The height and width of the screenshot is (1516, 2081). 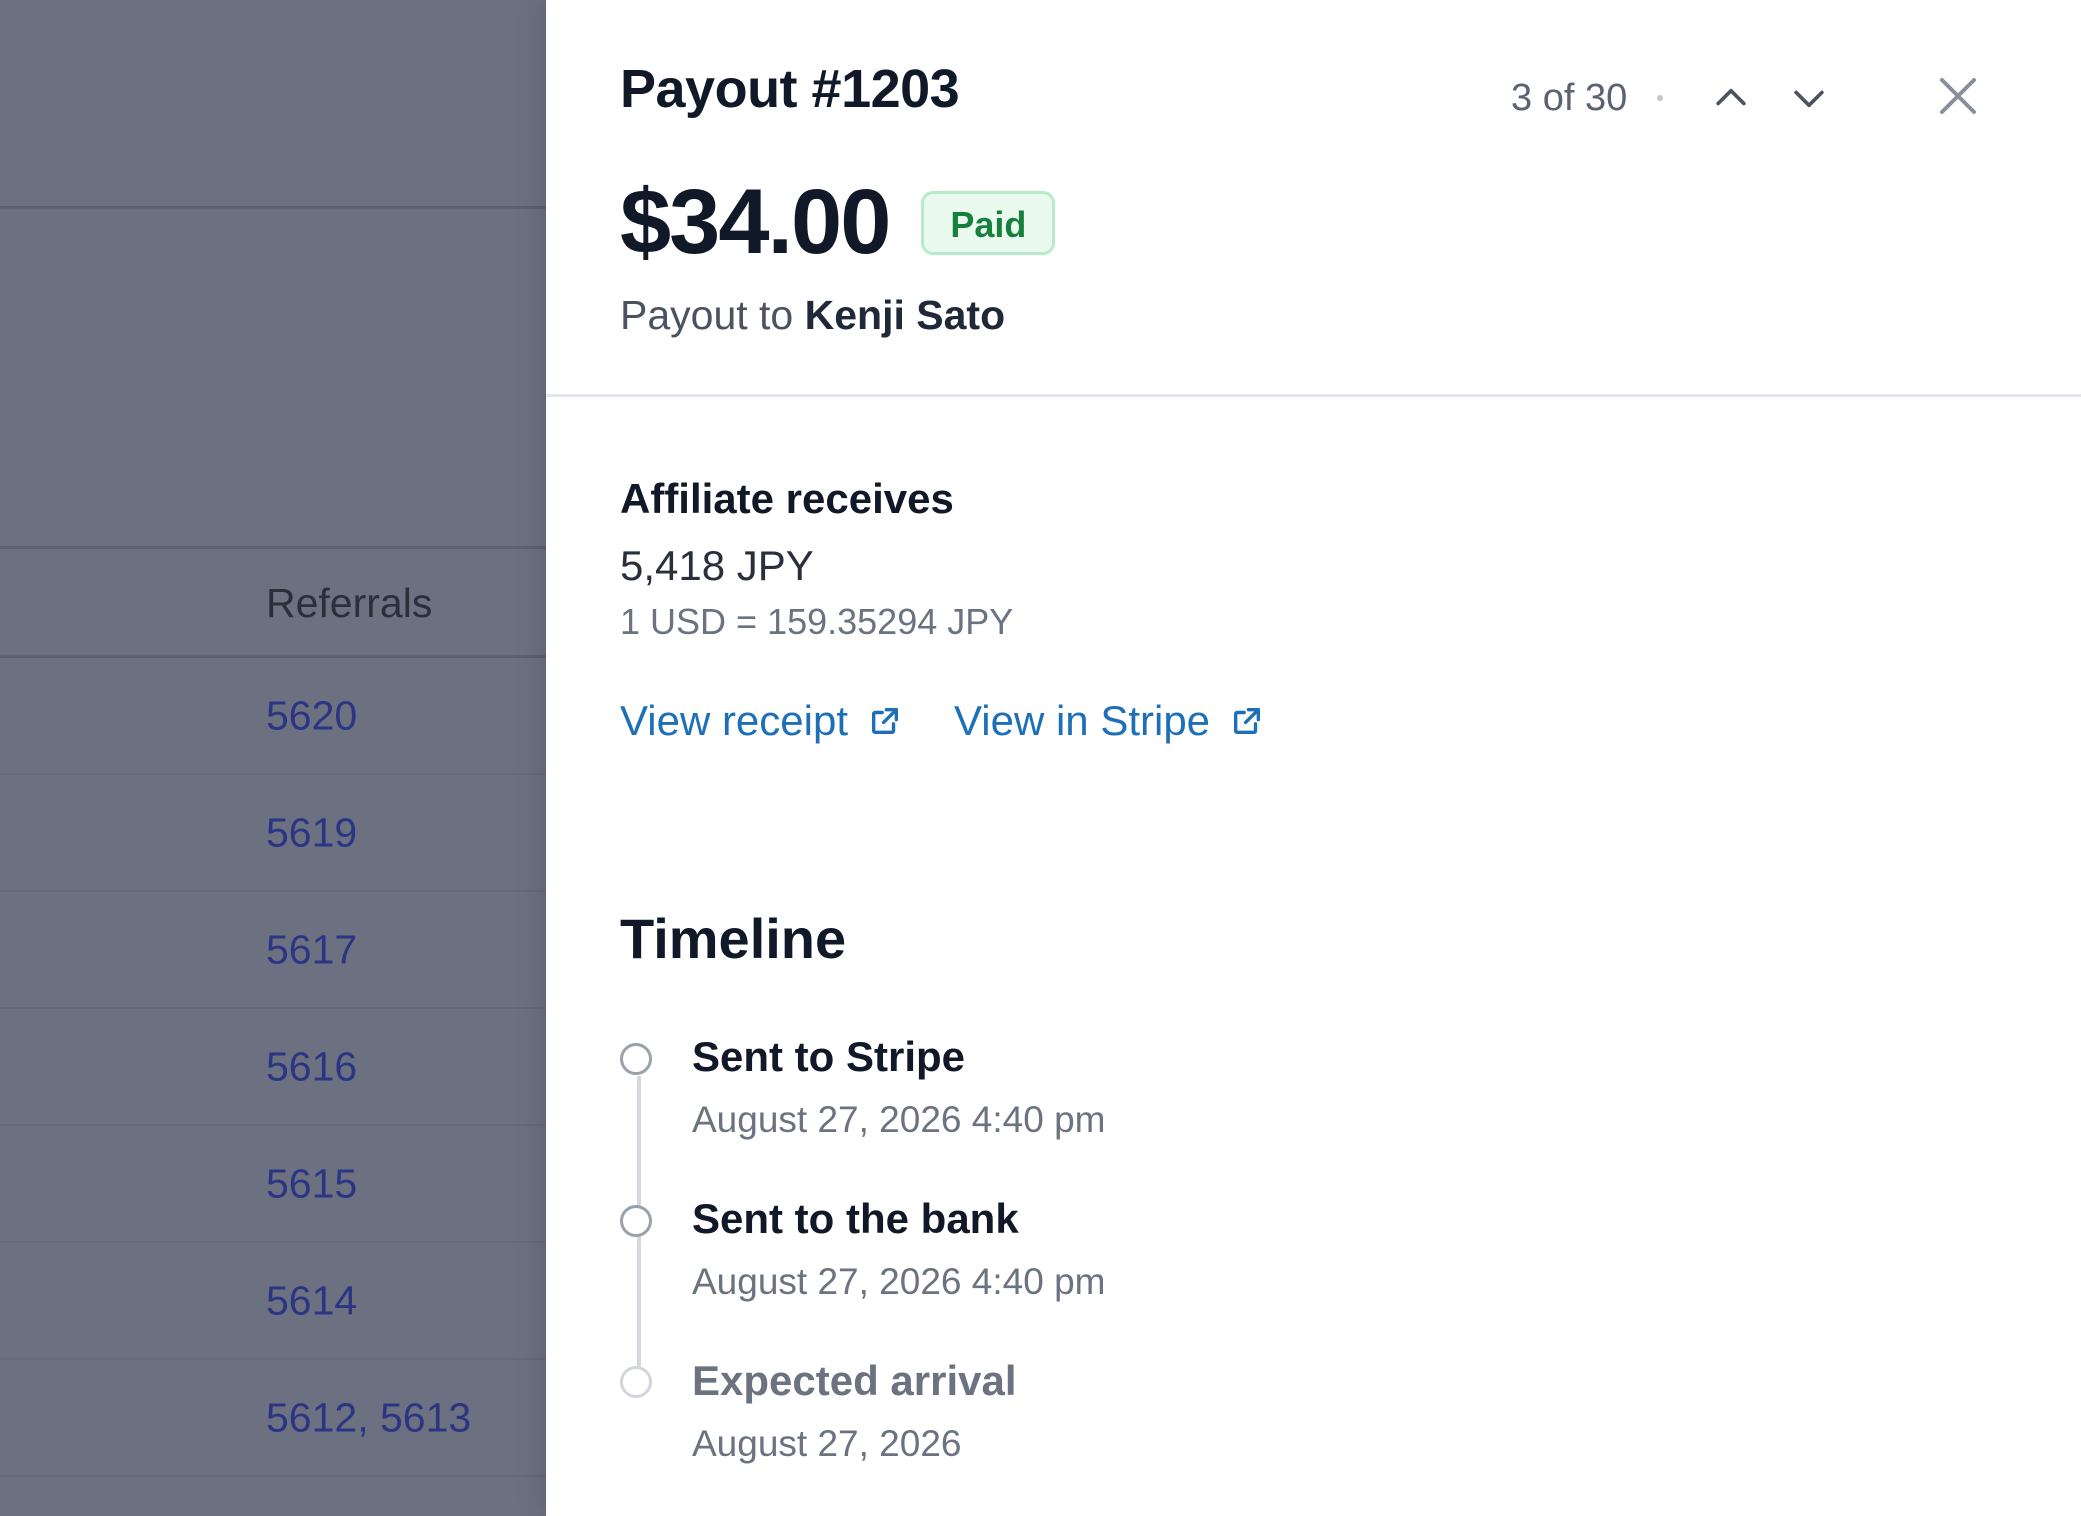 I want to click on pager-position: 3 of 30, so click(x=1569, y=97).